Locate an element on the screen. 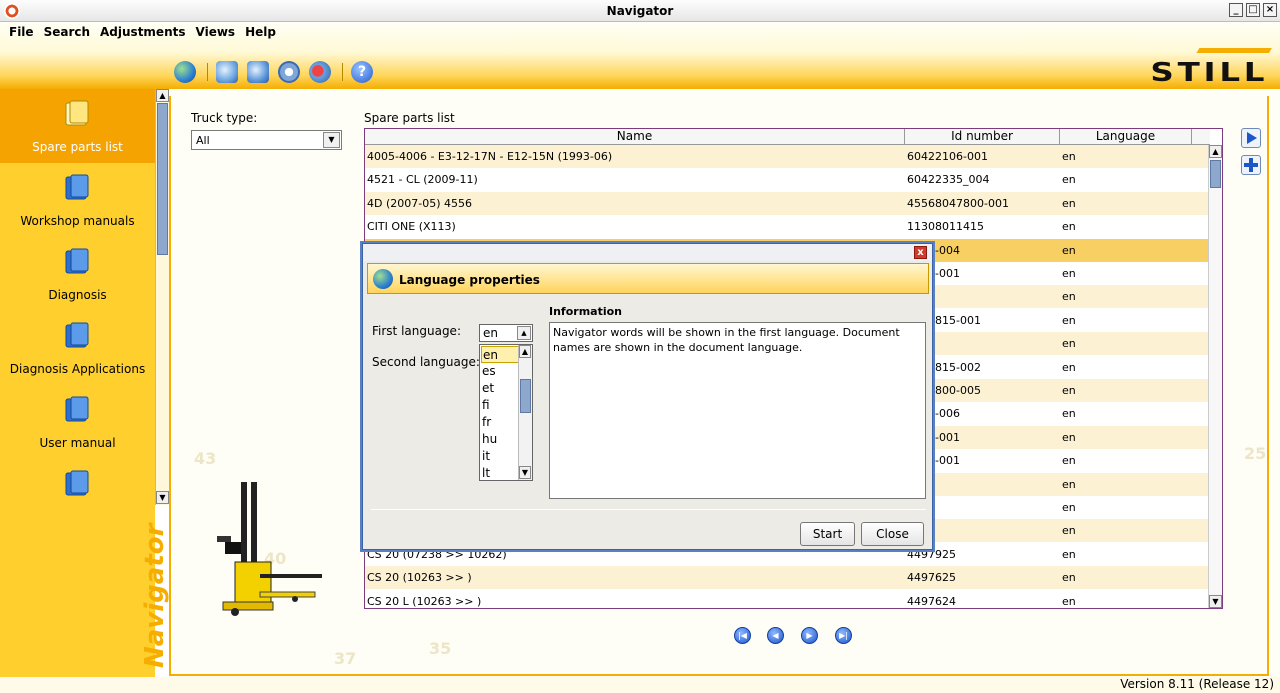 The width and height of the screenshot is (1280, 693). table-row: CS 20 (10263 >> ) 4497625 en is located at coordinates (787, 578).